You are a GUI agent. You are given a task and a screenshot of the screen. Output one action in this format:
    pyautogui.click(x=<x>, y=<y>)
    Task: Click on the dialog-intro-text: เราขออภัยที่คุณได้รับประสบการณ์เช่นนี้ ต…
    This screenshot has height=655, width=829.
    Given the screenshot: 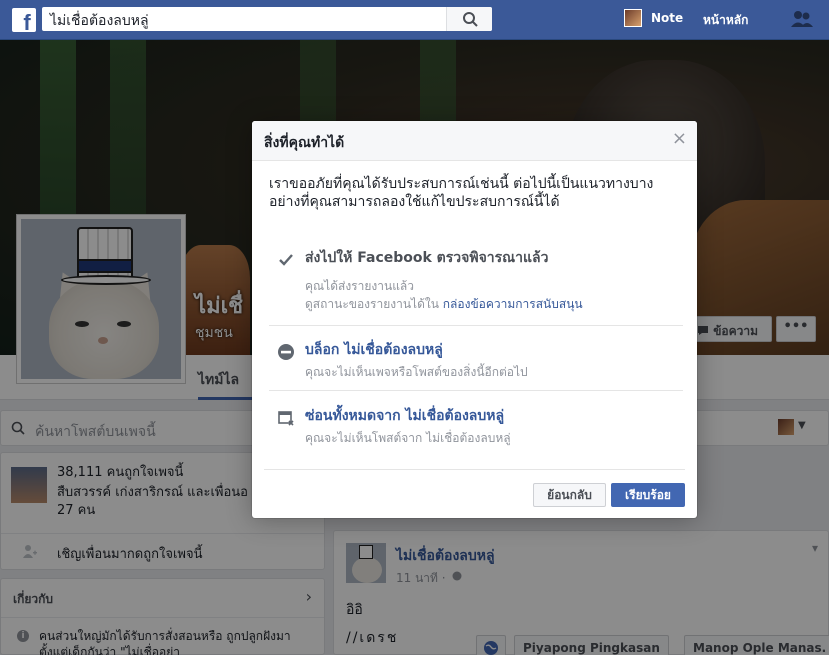 What is the action you would take?
    pyautogui.click(x=461, y=193)
    